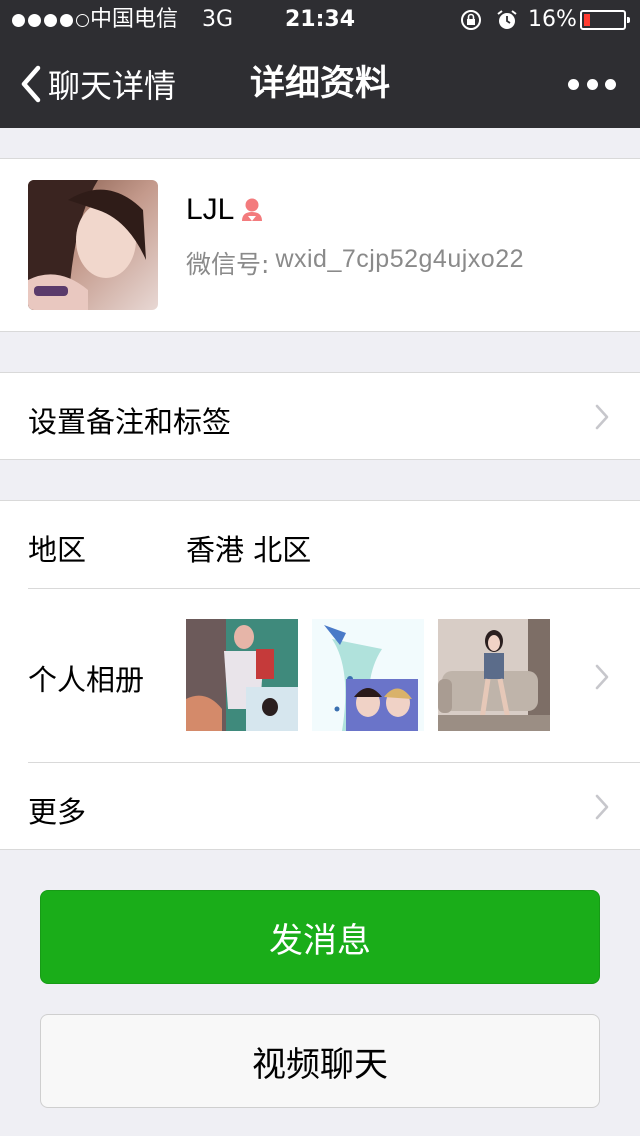 This screenshot has height=1136, width=640. Describe the element at coordinates (320, 20) in the screenshot. I see `status-bar: 中国电信 3G 21:34 16%` at that location.